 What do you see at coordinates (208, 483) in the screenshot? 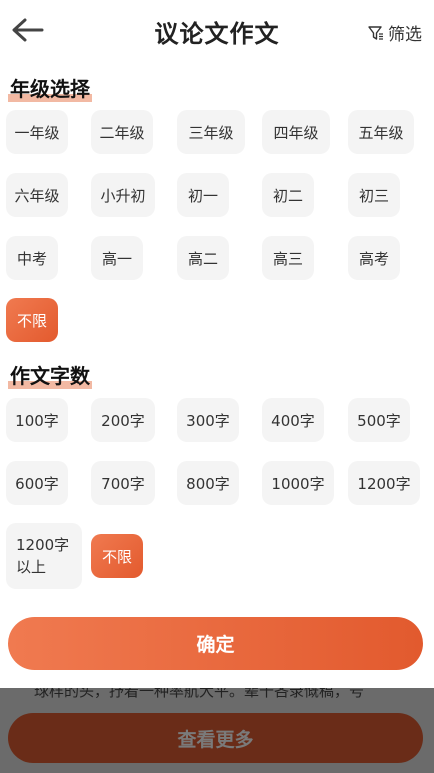
I see `word-count-option-chip: 800字` at bounding box center [208, 483].